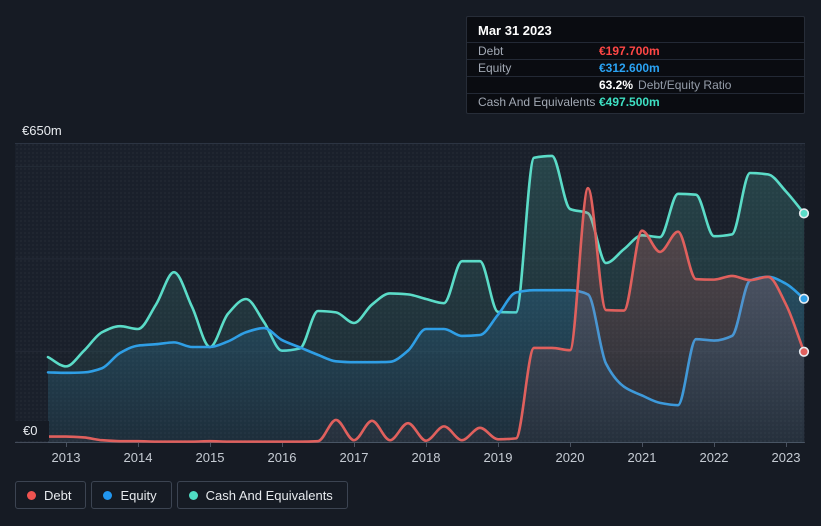 This screenshot has height=526, width=821. I want to click on tooltip-row-debt: Debt €197.700m, so click(635, 50).